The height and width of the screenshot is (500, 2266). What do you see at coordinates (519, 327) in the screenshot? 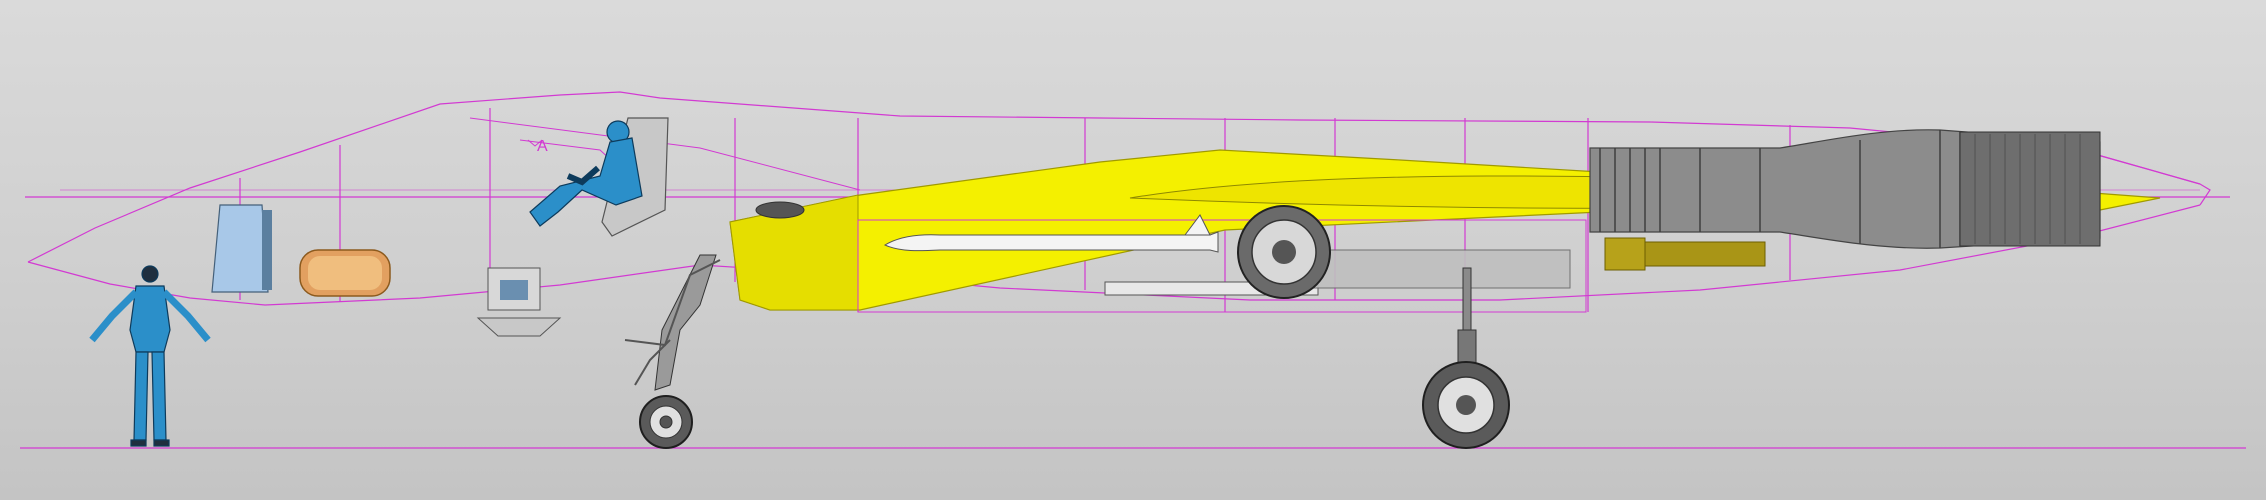
I see `bulkhead-plate` at bounding box center [519, 327].